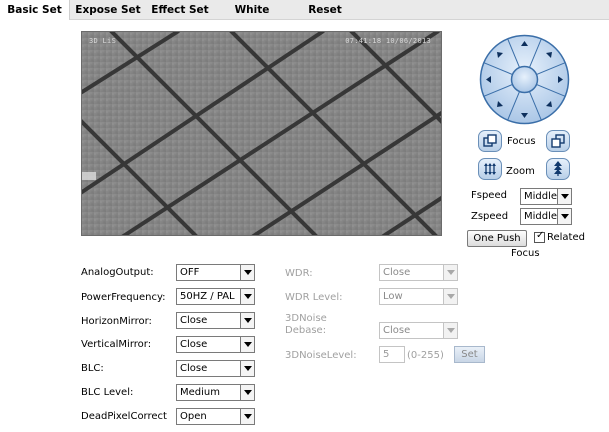 The image size is (609, 432). I want to click on ptz-down-left-button, so click(500, 104).